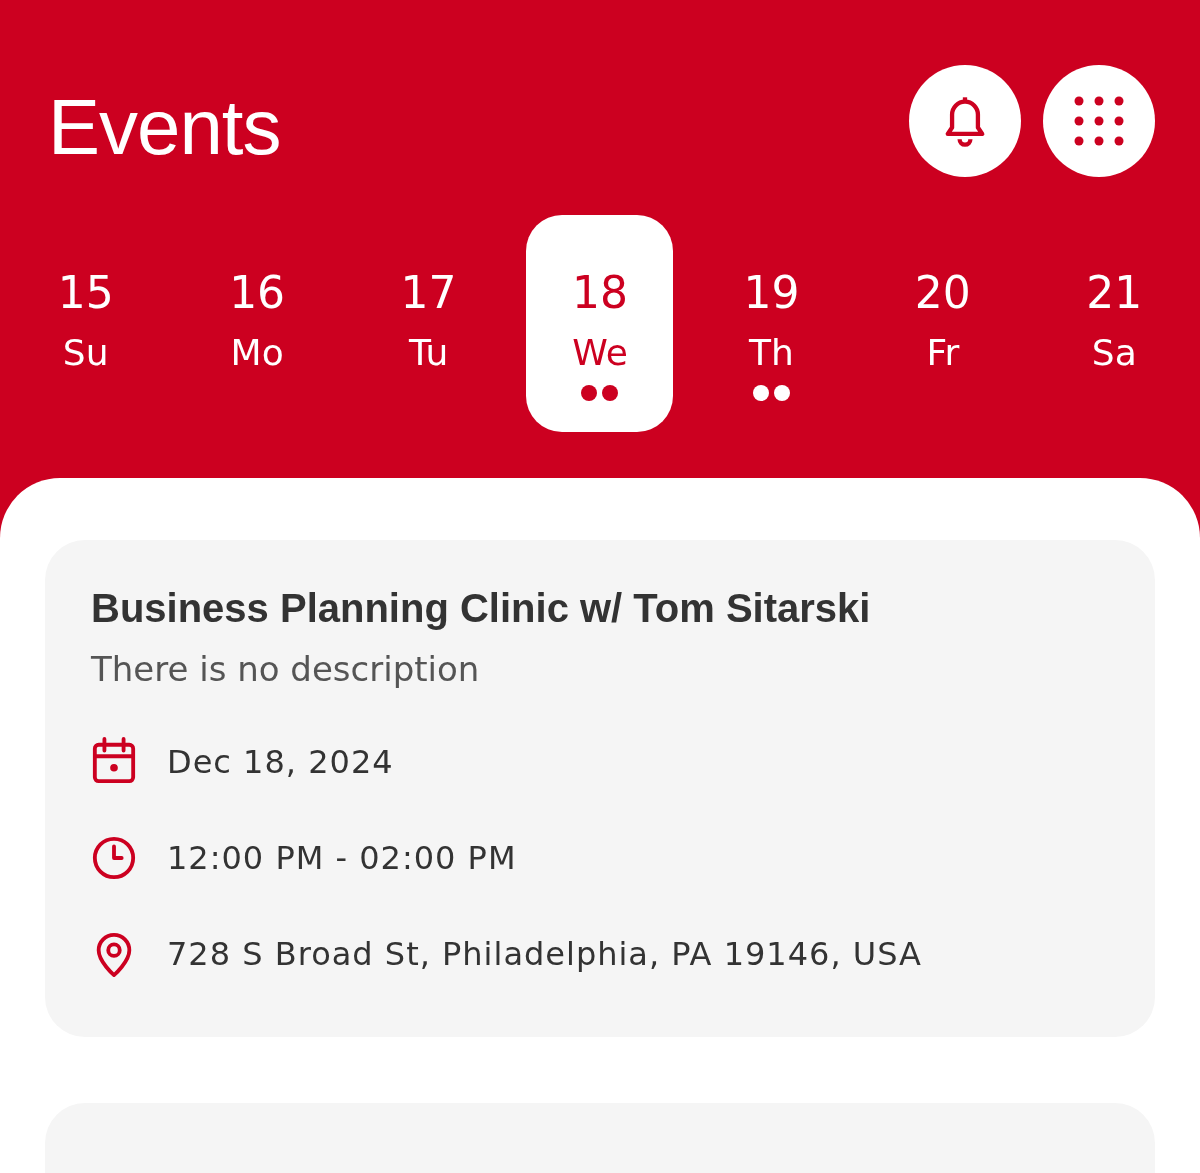 The image size is (1200, 1173). I want to click on day-name: We, so click(600, 353).